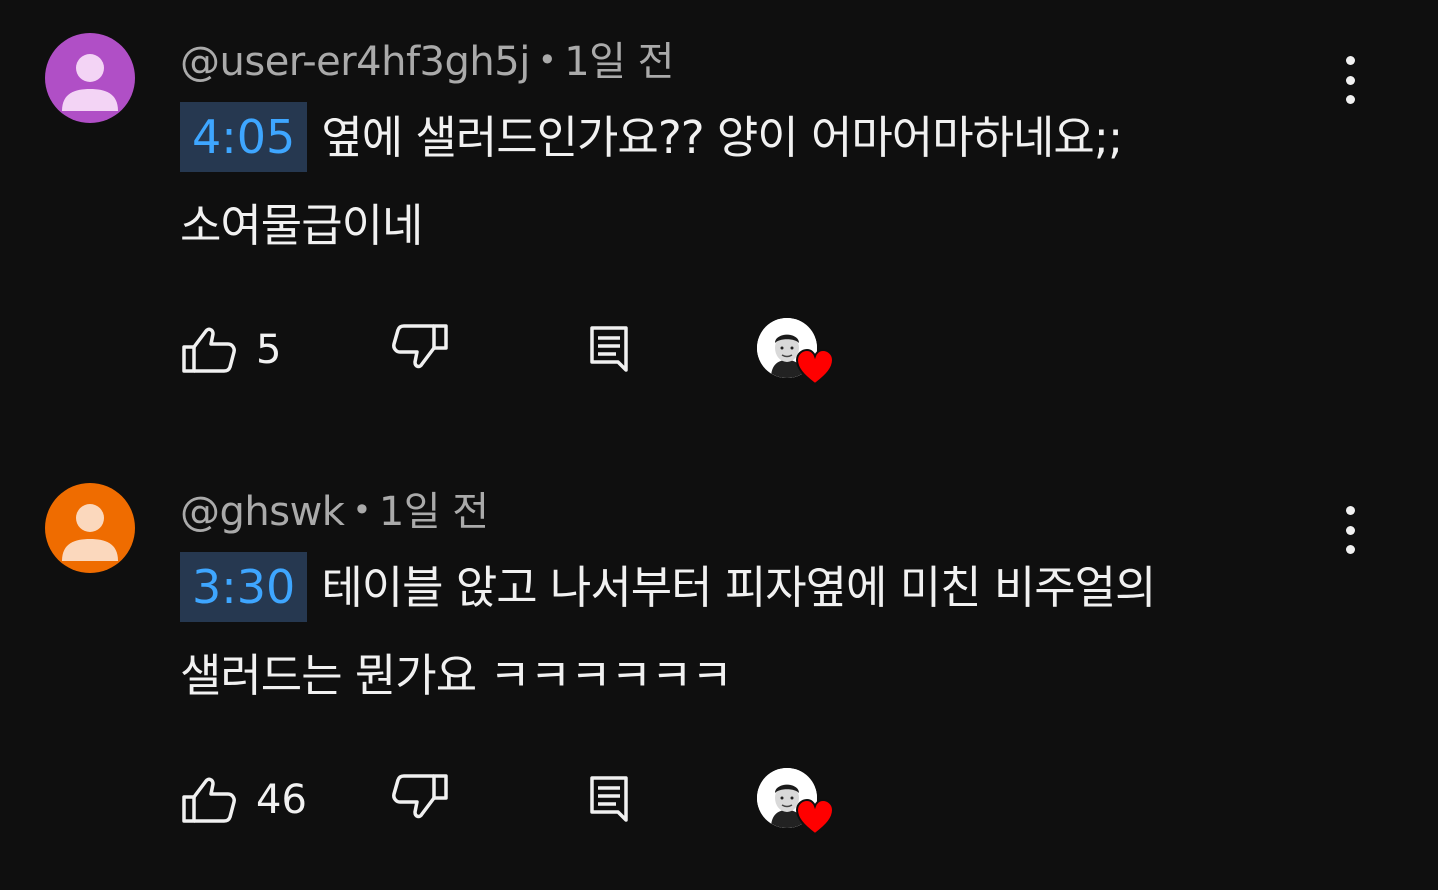  I want to click on comment-meta: @user-er4hf3gh5j • 1일 전, so click(427, 60).